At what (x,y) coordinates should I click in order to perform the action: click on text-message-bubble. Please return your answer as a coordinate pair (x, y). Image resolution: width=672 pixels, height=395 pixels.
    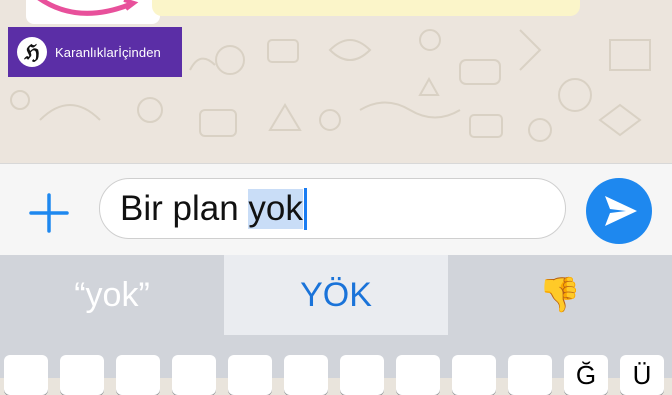
    Looking at the image, I should click on (366, 8).